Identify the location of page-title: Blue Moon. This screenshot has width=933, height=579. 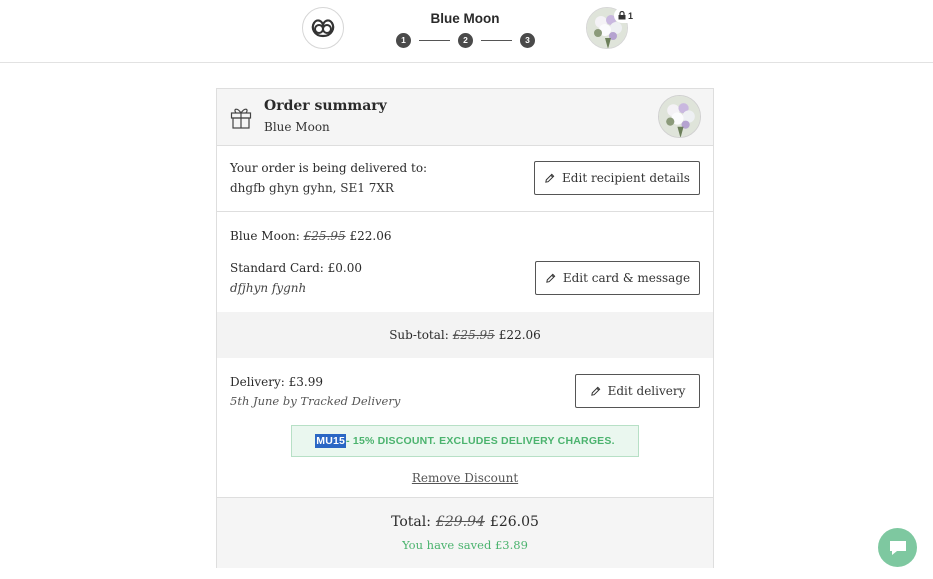
(465, 18).